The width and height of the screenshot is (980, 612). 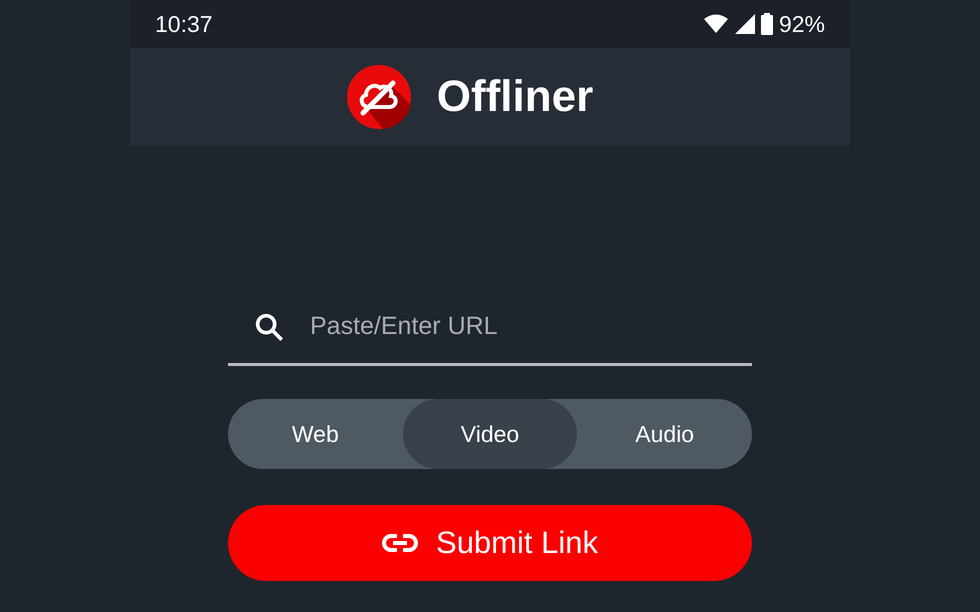 What do you see at coordinates (490, 543) in the screenshot?
I see `submit-button: Submit Link` at bounding box center [490, 543].